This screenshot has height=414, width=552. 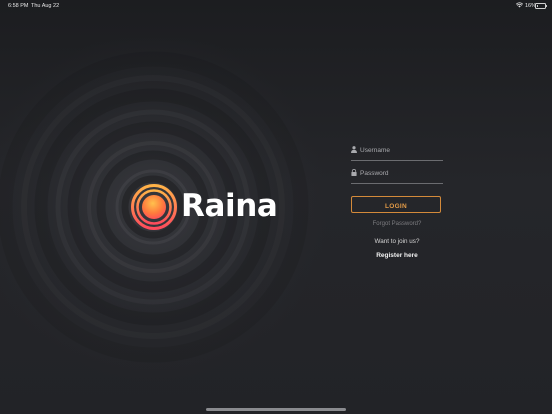 What do you see at coordinates (541, 6) in the screenshot?
I see `battery-icon` at bounding box center [541, 6].